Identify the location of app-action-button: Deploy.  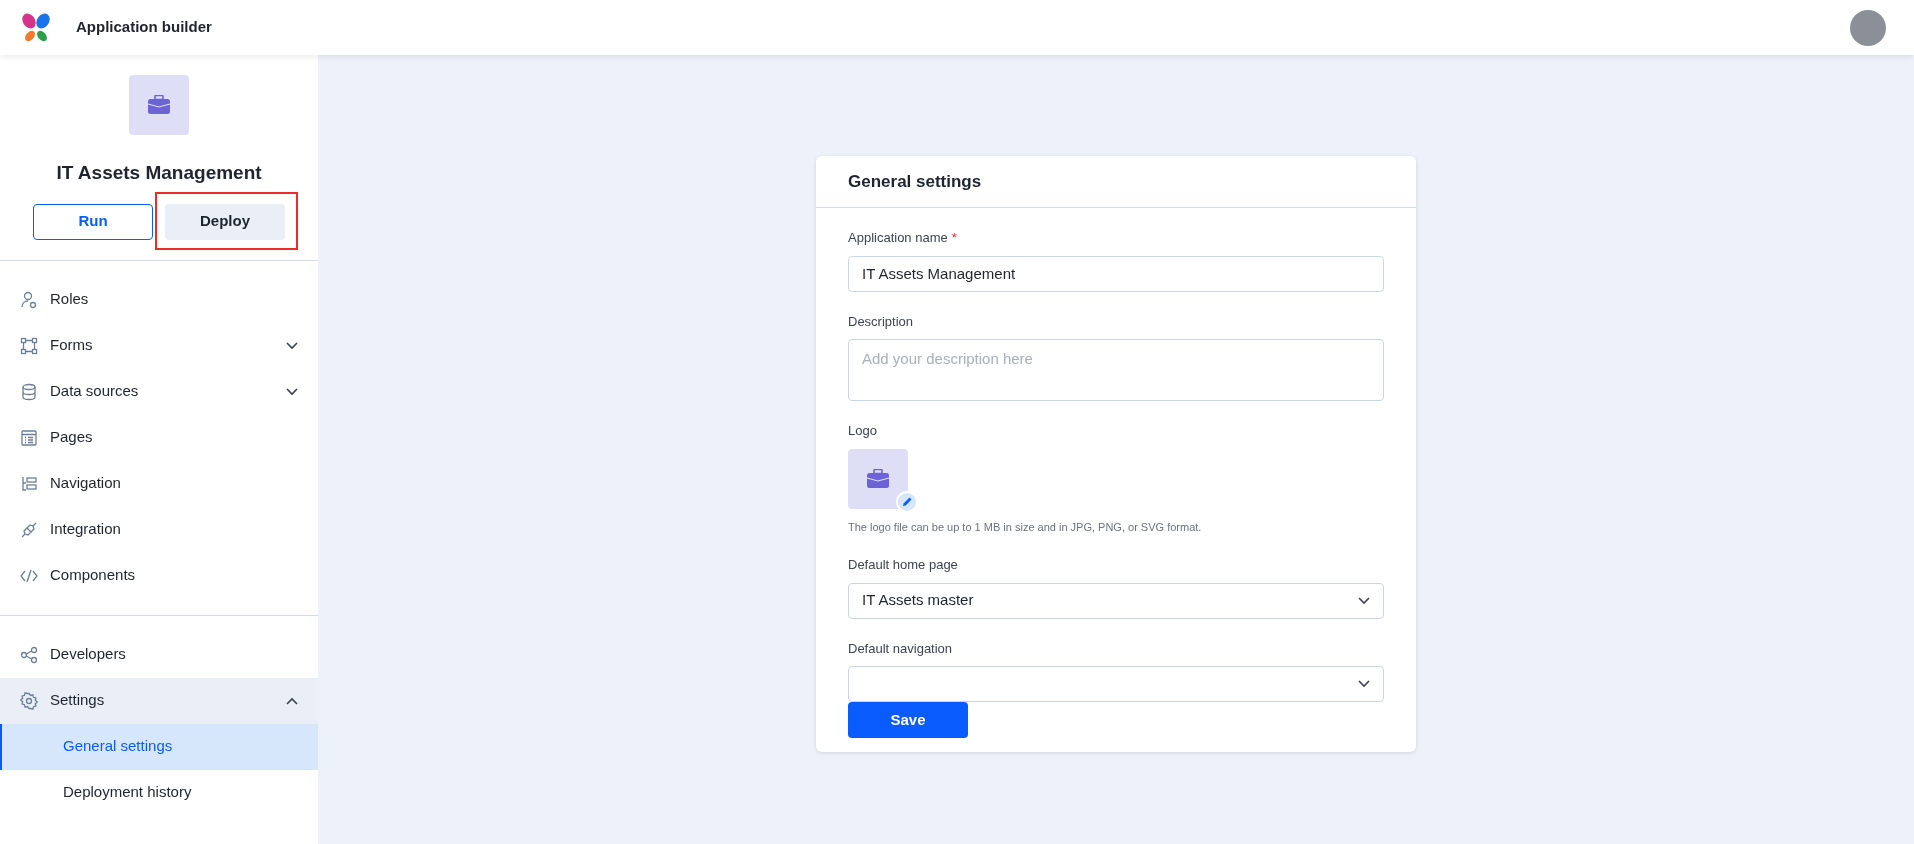
(225, 221).